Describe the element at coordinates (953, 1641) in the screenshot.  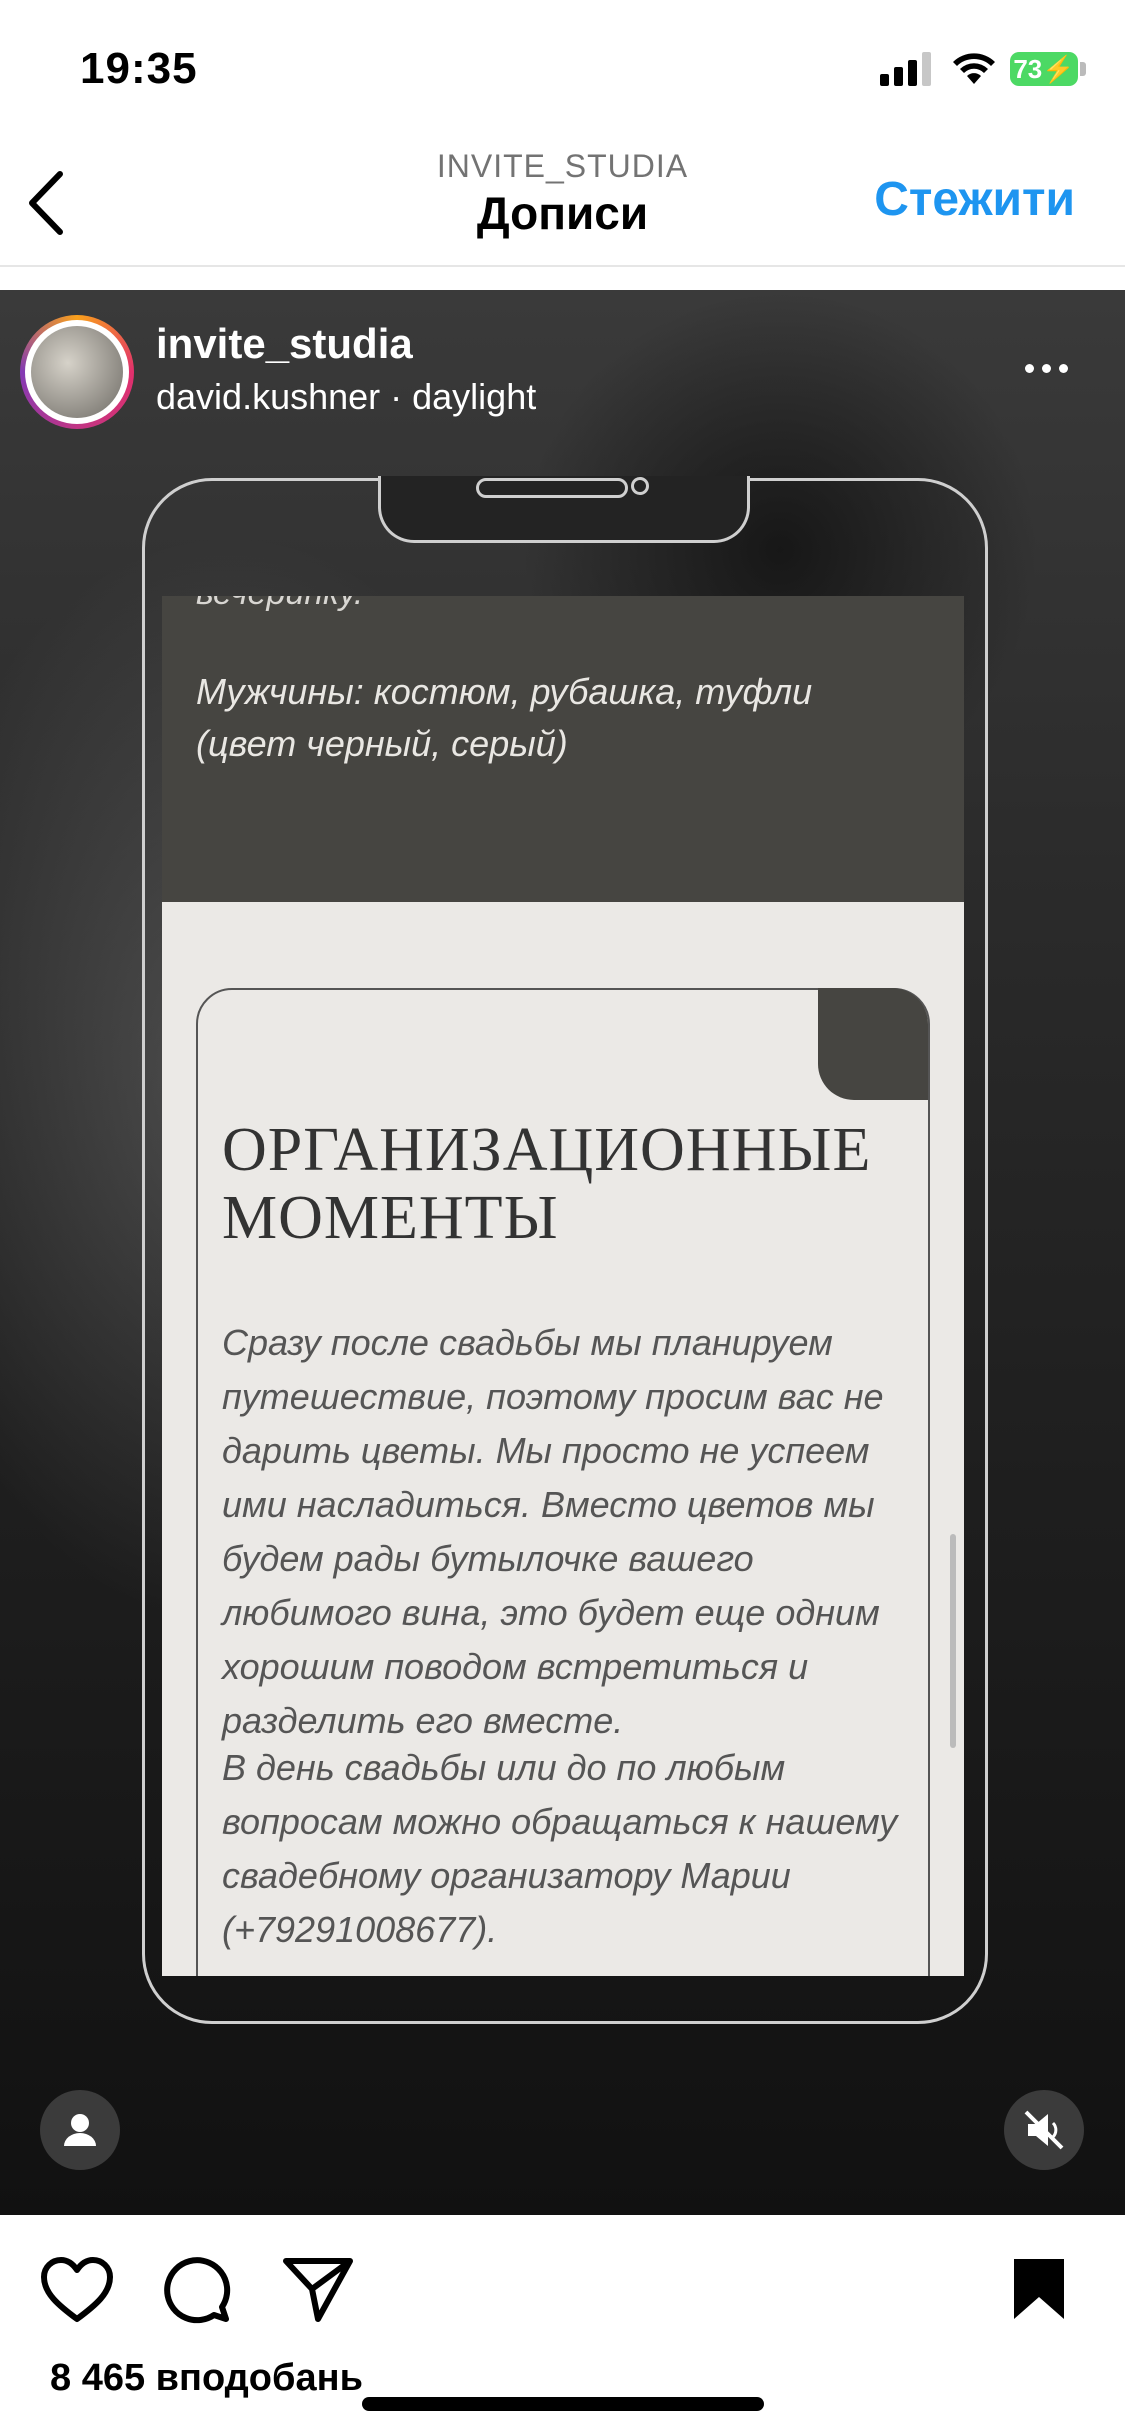
I see `scrollbar` at that location.